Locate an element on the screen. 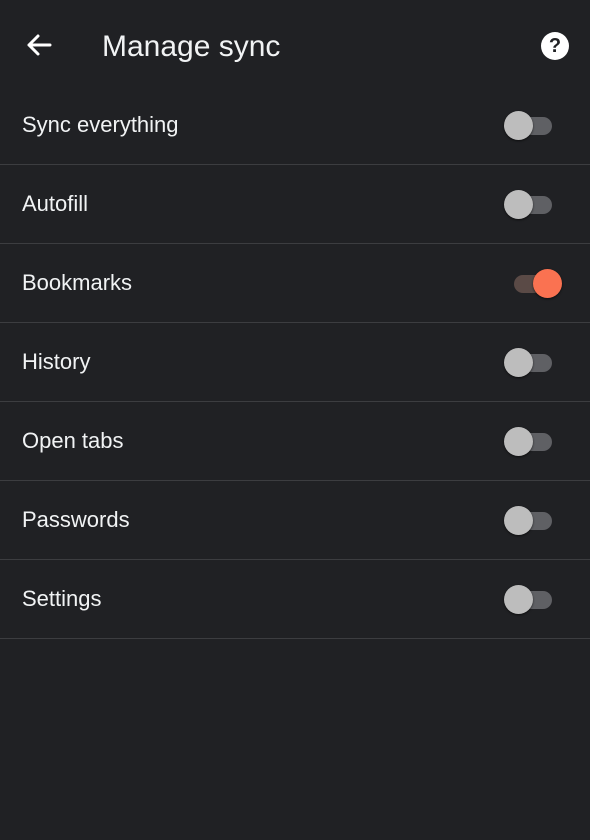 The height and width of the screenshot is (840, 590). sync-row-history: History is located at coordinates (295, 362).